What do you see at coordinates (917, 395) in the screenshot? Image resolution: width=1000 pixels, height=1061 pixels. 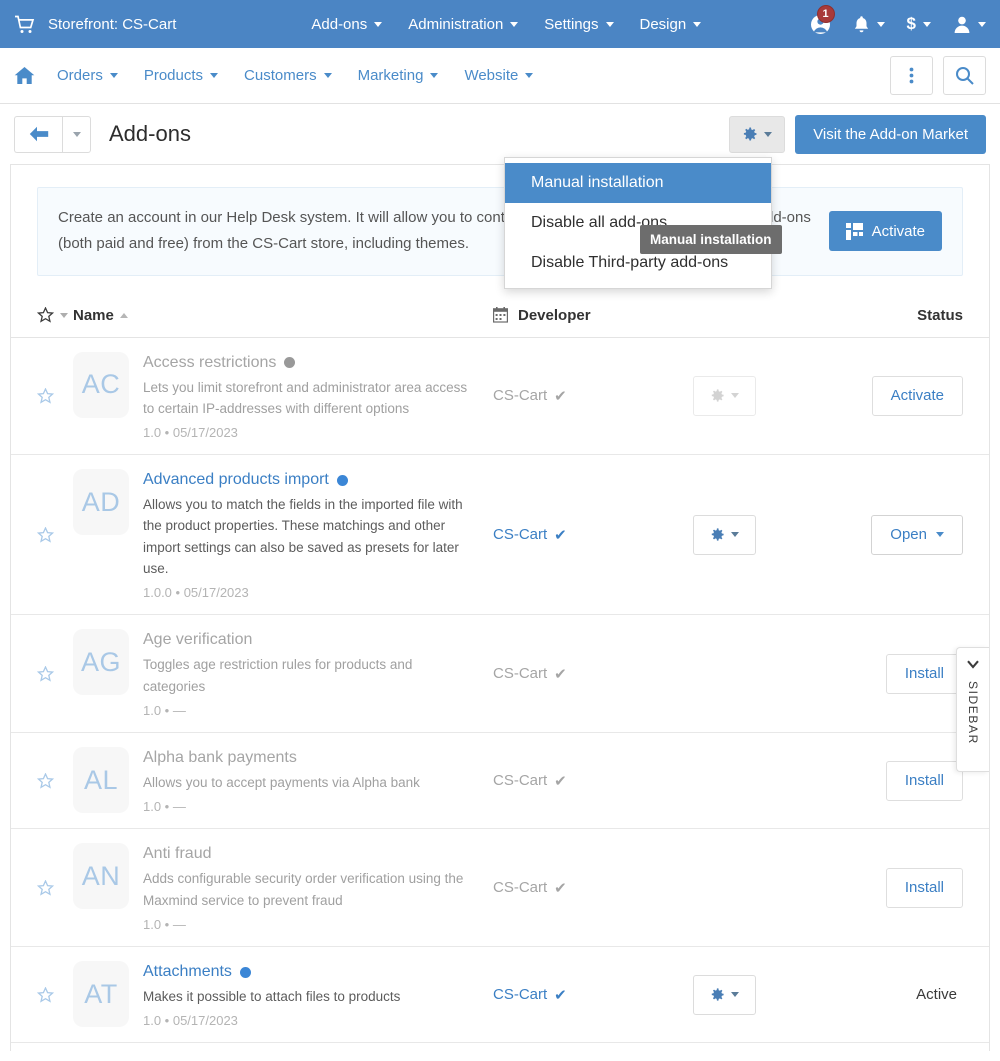 I see `row-action-button: Activate` at bounding box center [917, 395].